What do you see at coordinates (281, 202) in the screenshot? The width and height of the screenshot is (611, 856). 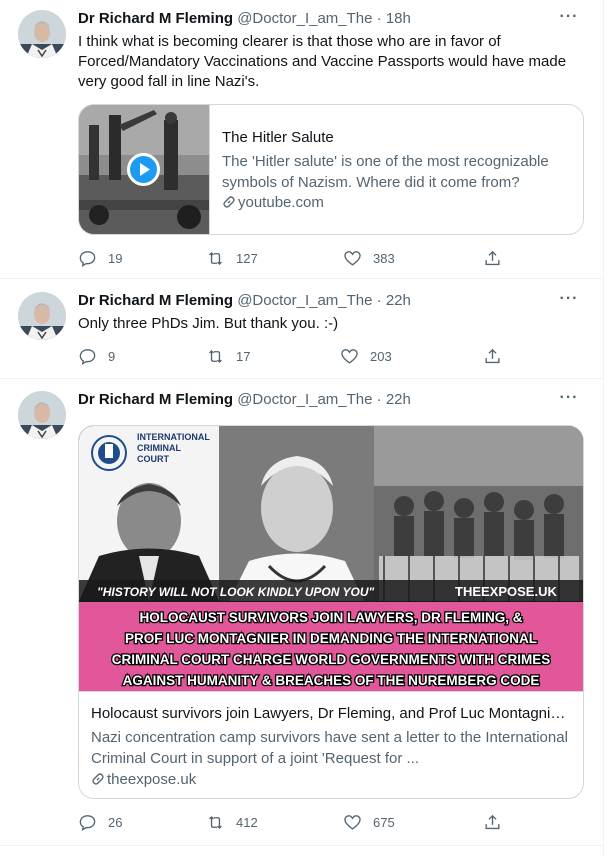 I see `card-domain-text: youtube.com` at bounding box center [281, 202].